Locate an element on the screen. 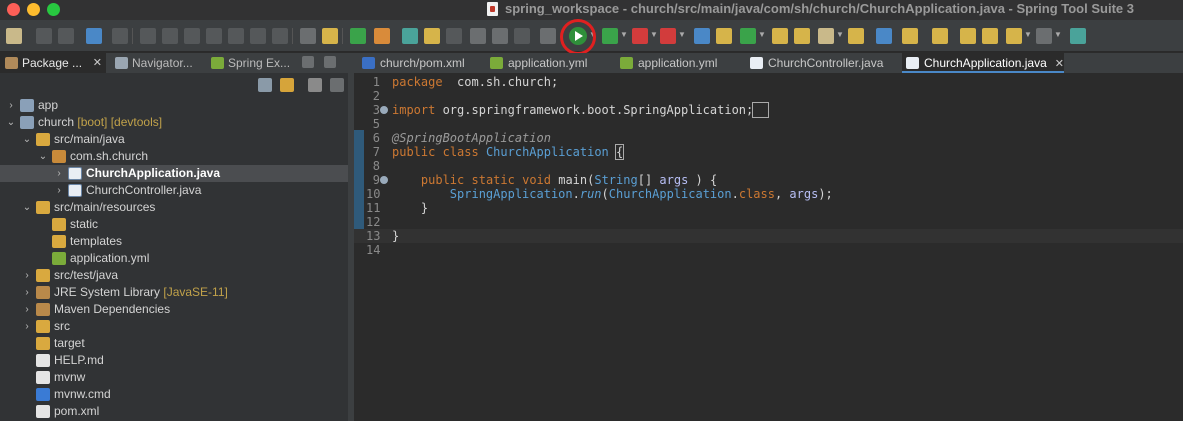 The image size is (1183, 421). code-line: 8 is located at coordinates (768, 166).